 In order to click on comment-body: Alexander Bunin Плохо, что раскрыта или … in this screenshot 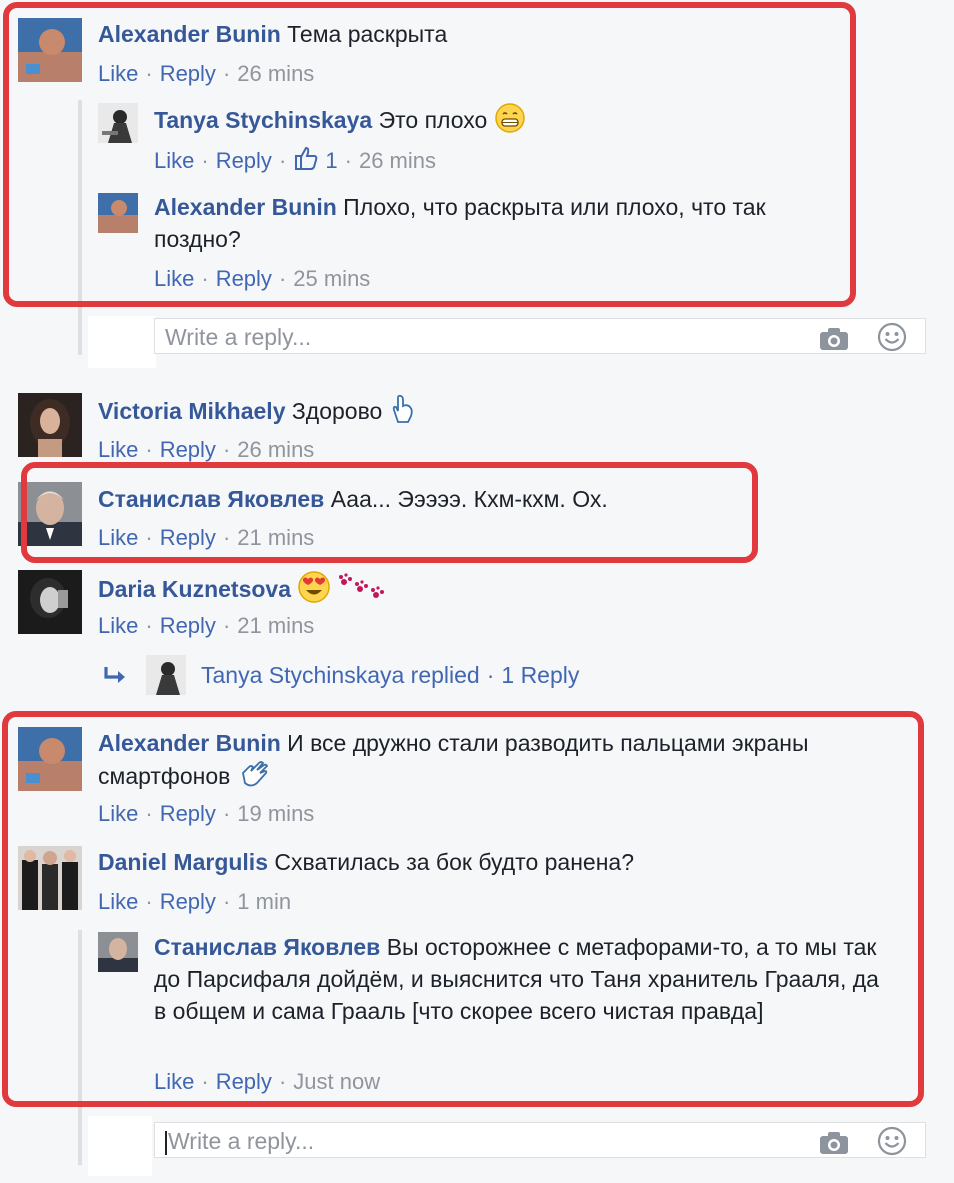, I will do `click(494, 223)`.